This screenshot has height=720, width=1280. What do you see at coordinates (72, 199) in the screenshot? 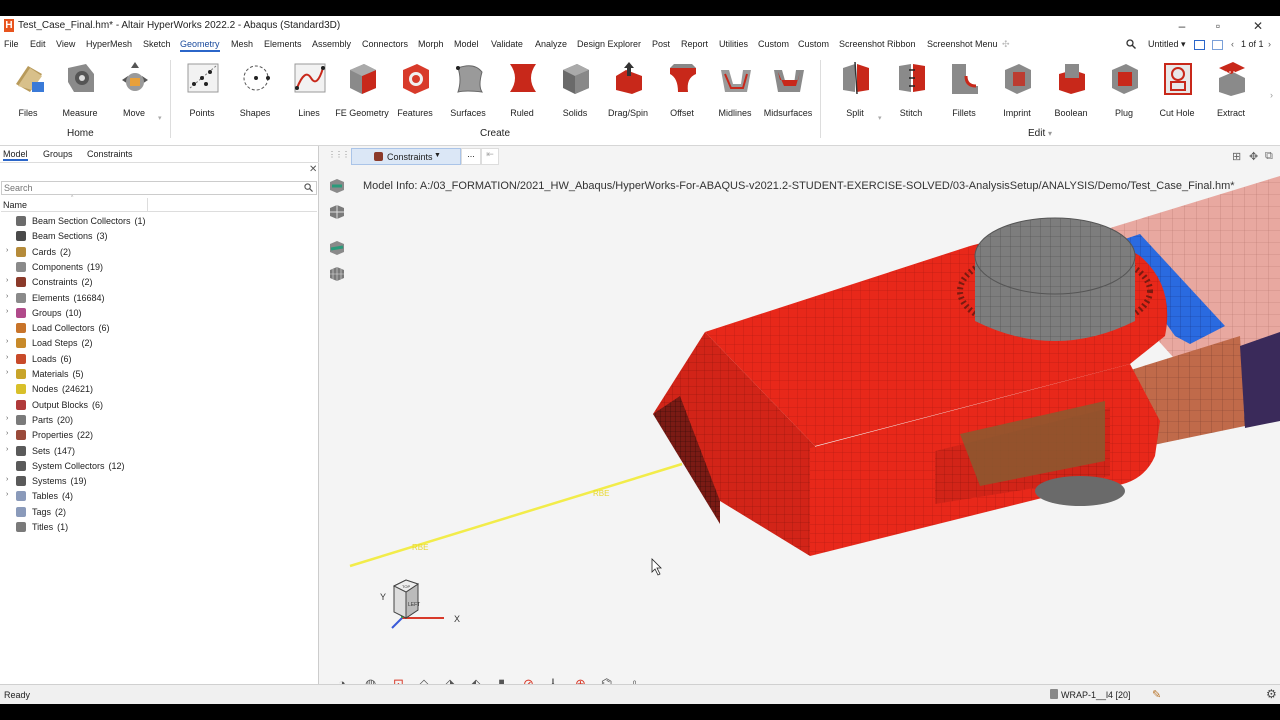
I see `sort-ascending-icon: ˆ` at bounding box center [72, 199].